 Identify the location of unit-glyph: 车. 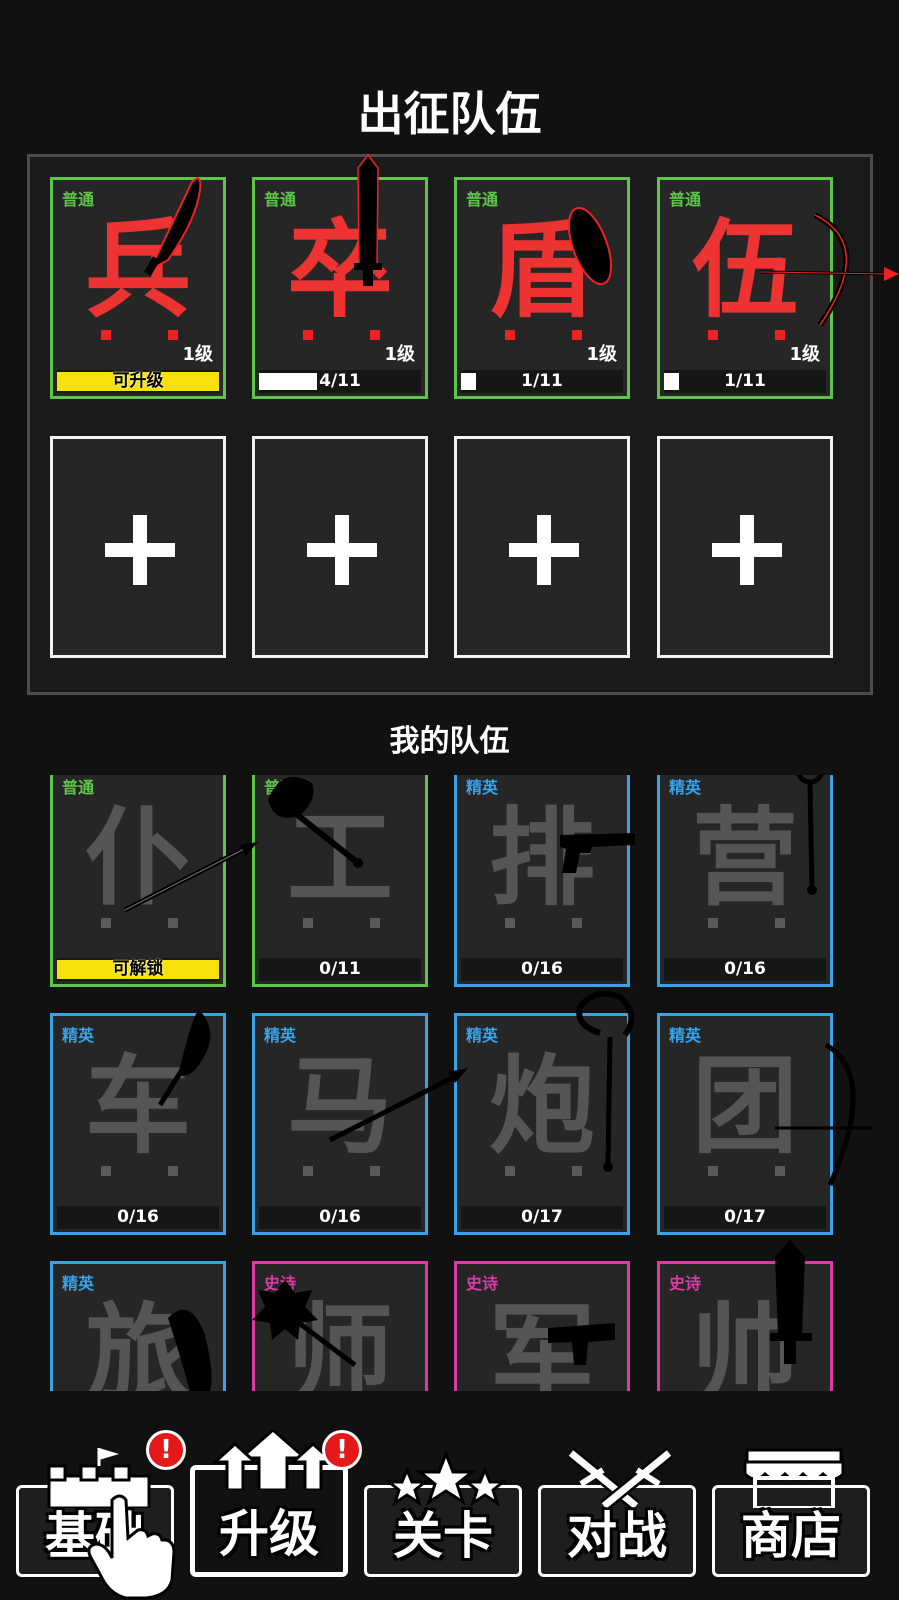
(138, 1106).